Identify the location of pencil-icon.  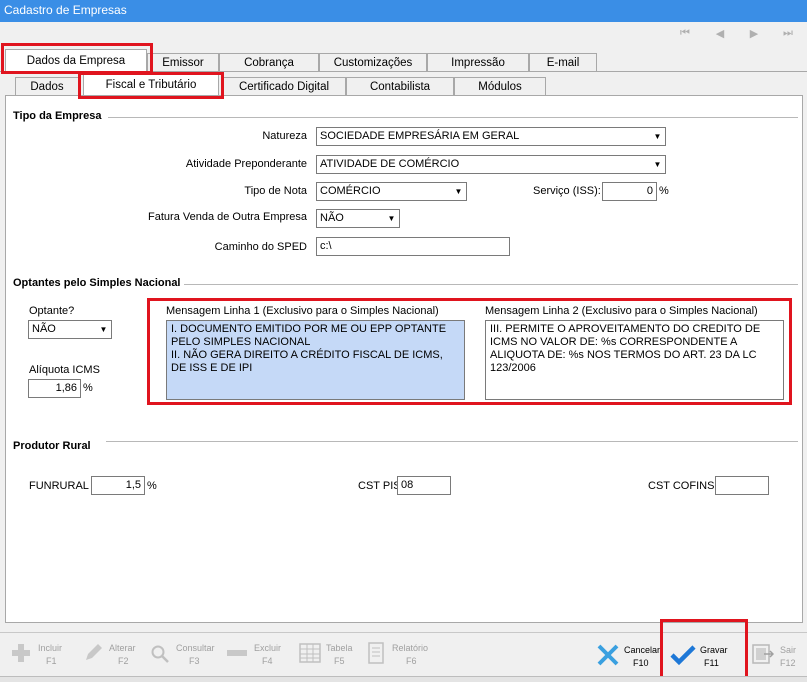
(94, 652).